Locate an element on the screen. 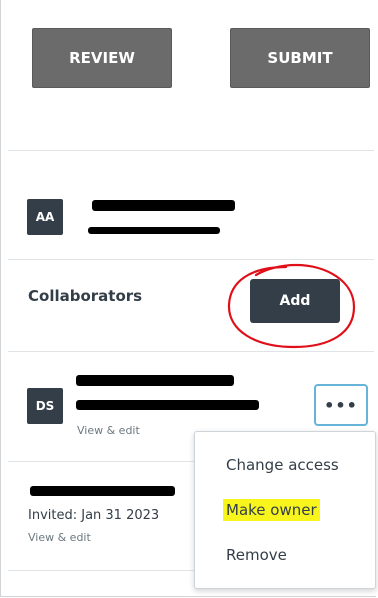 The image size is (378, 598). redacted-member-email is located at coordinates (167, 405).